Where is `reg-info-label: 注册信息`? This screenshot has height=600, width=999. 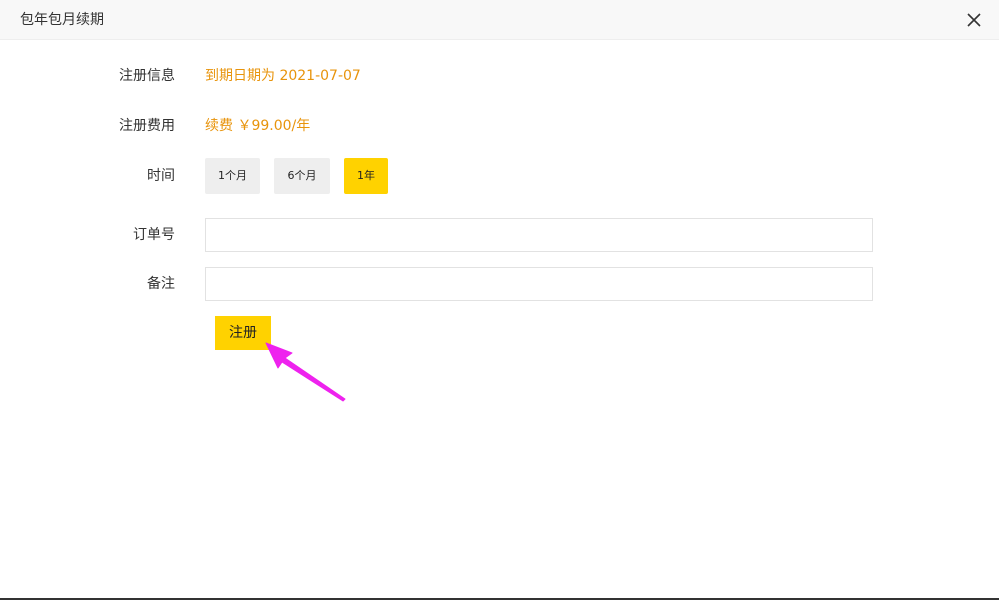 reg-info-label: 注册信息 is located at coordinates (147, 76).